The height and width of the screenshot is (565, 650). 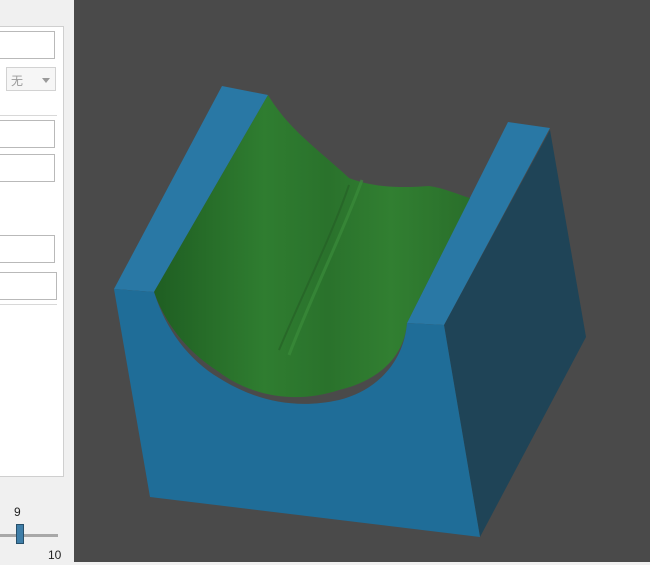 What do you see at coordinates (55, 555) in the screenshot?
I see `slider-max-label: 10` at bounding box center [55, 555].